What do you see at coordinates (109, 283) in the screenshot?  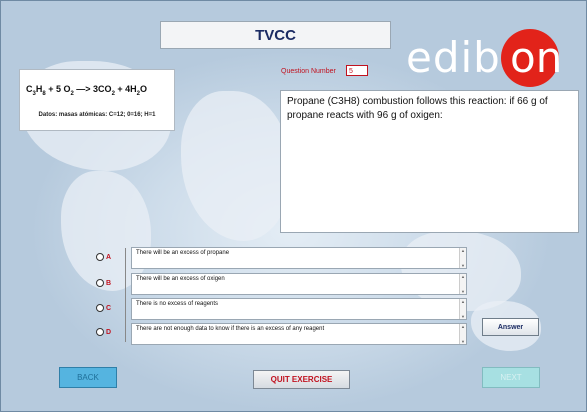 I see `option-letter: B` at bounding box center [109, 283].